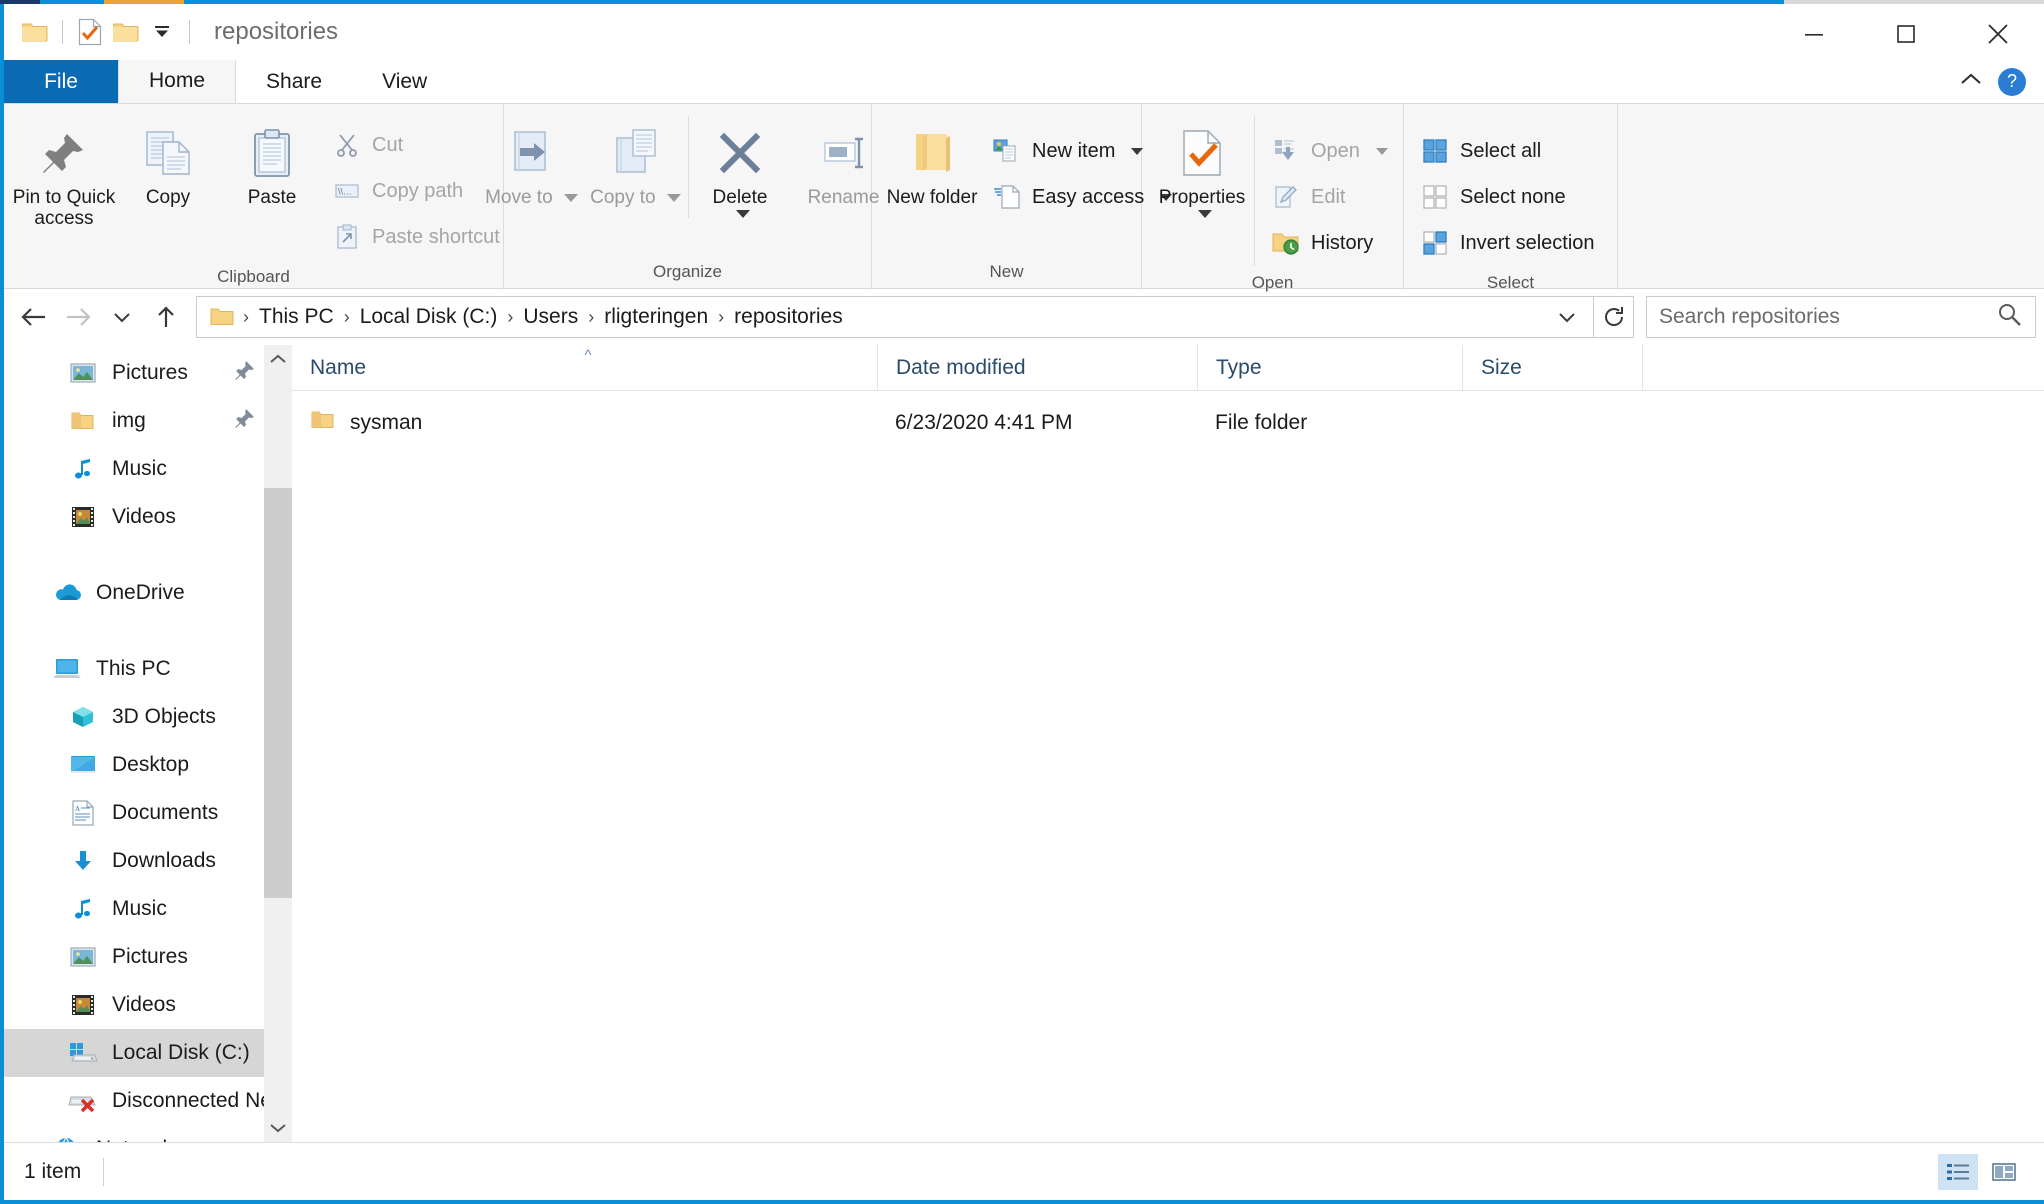  I want to click on up-one-level-button, so click(166, 317).